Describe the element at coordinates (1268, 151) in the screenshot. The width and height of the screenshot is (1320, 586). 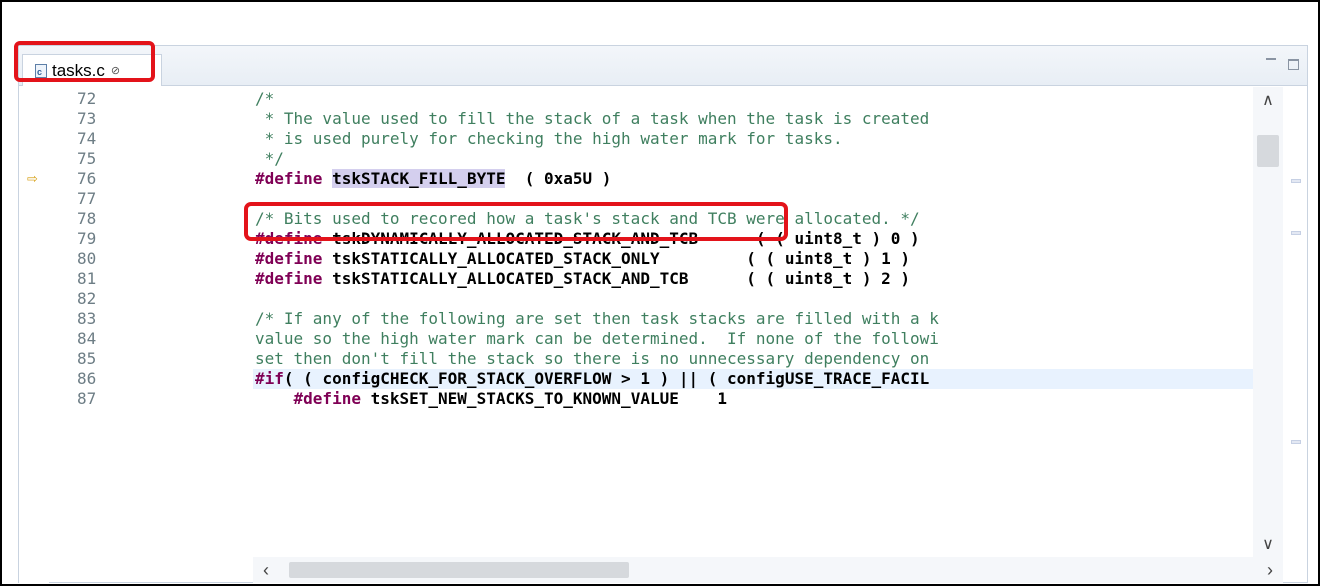
I see `vertical-scroll-thumb` at that location.